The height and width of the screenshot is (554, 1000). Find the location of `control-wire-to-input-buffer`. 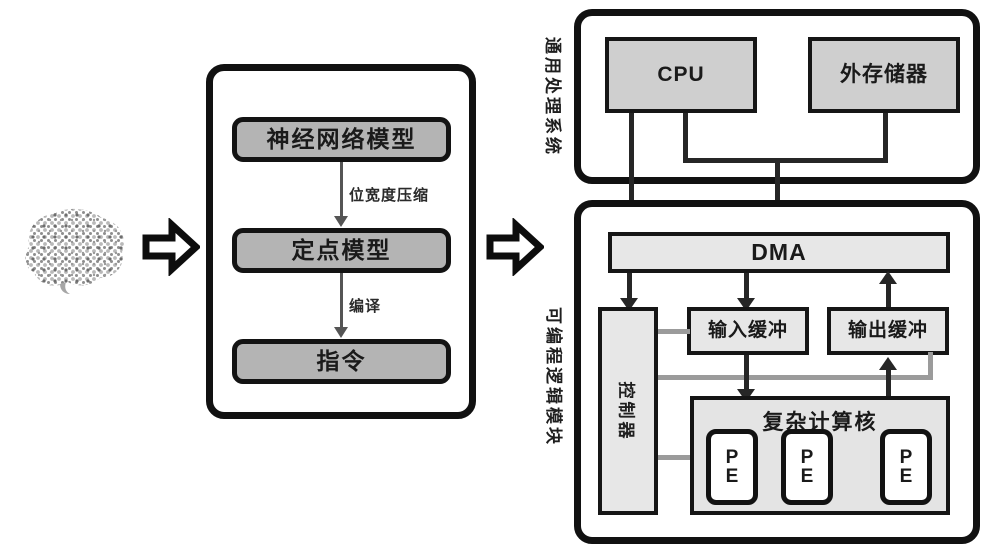

control-wire-to-input-buffer is located at coordinates (674, 331).